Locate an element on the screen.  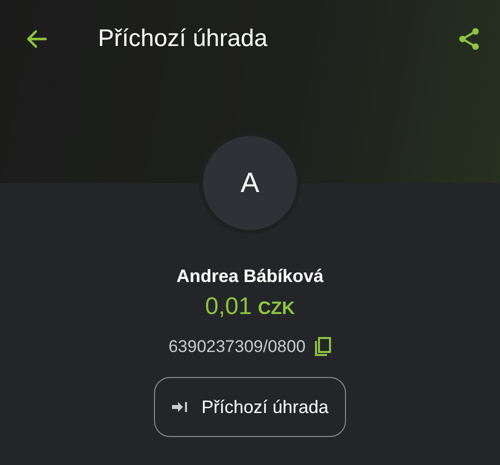
transaction-type-button: Příchozí úhrada is located at coordinates (250, 407).